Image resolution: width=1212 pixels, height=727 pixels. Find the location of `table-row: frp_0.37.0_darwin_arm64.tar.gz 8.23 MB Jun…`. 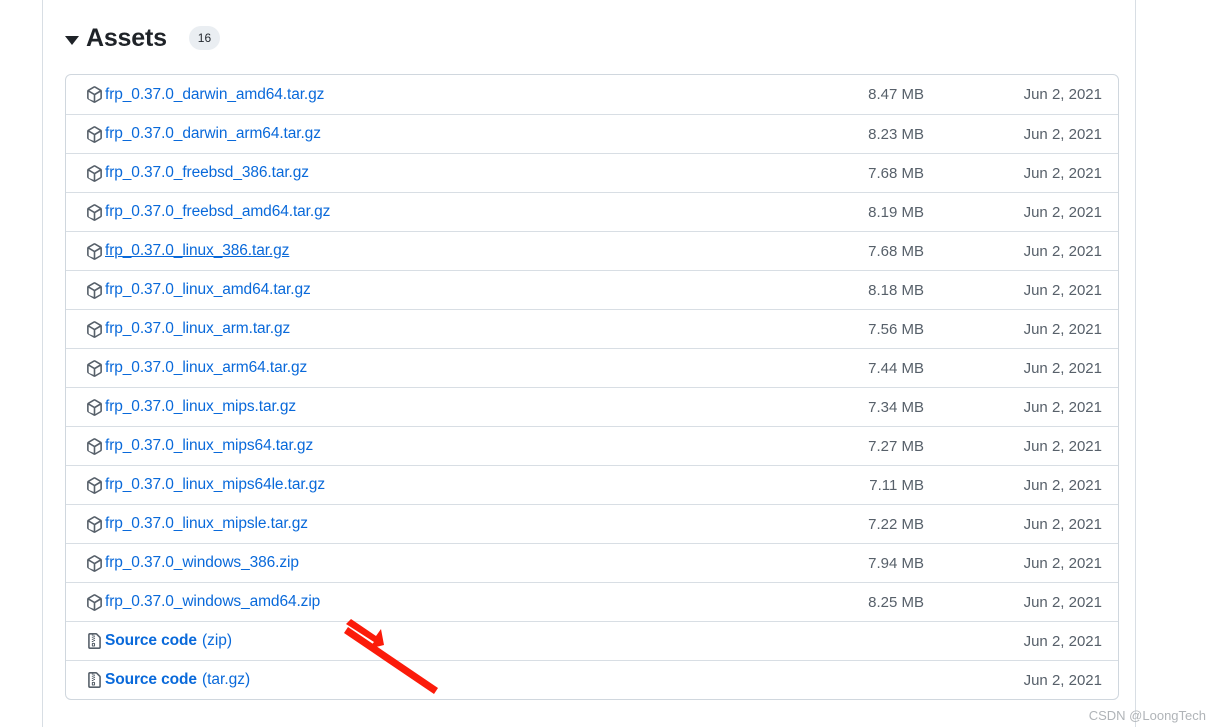

table-row: frp_0.37.0_darwin_arm64.tar.gz 8.23 MB Jun… is located at coordinates (592, 133).